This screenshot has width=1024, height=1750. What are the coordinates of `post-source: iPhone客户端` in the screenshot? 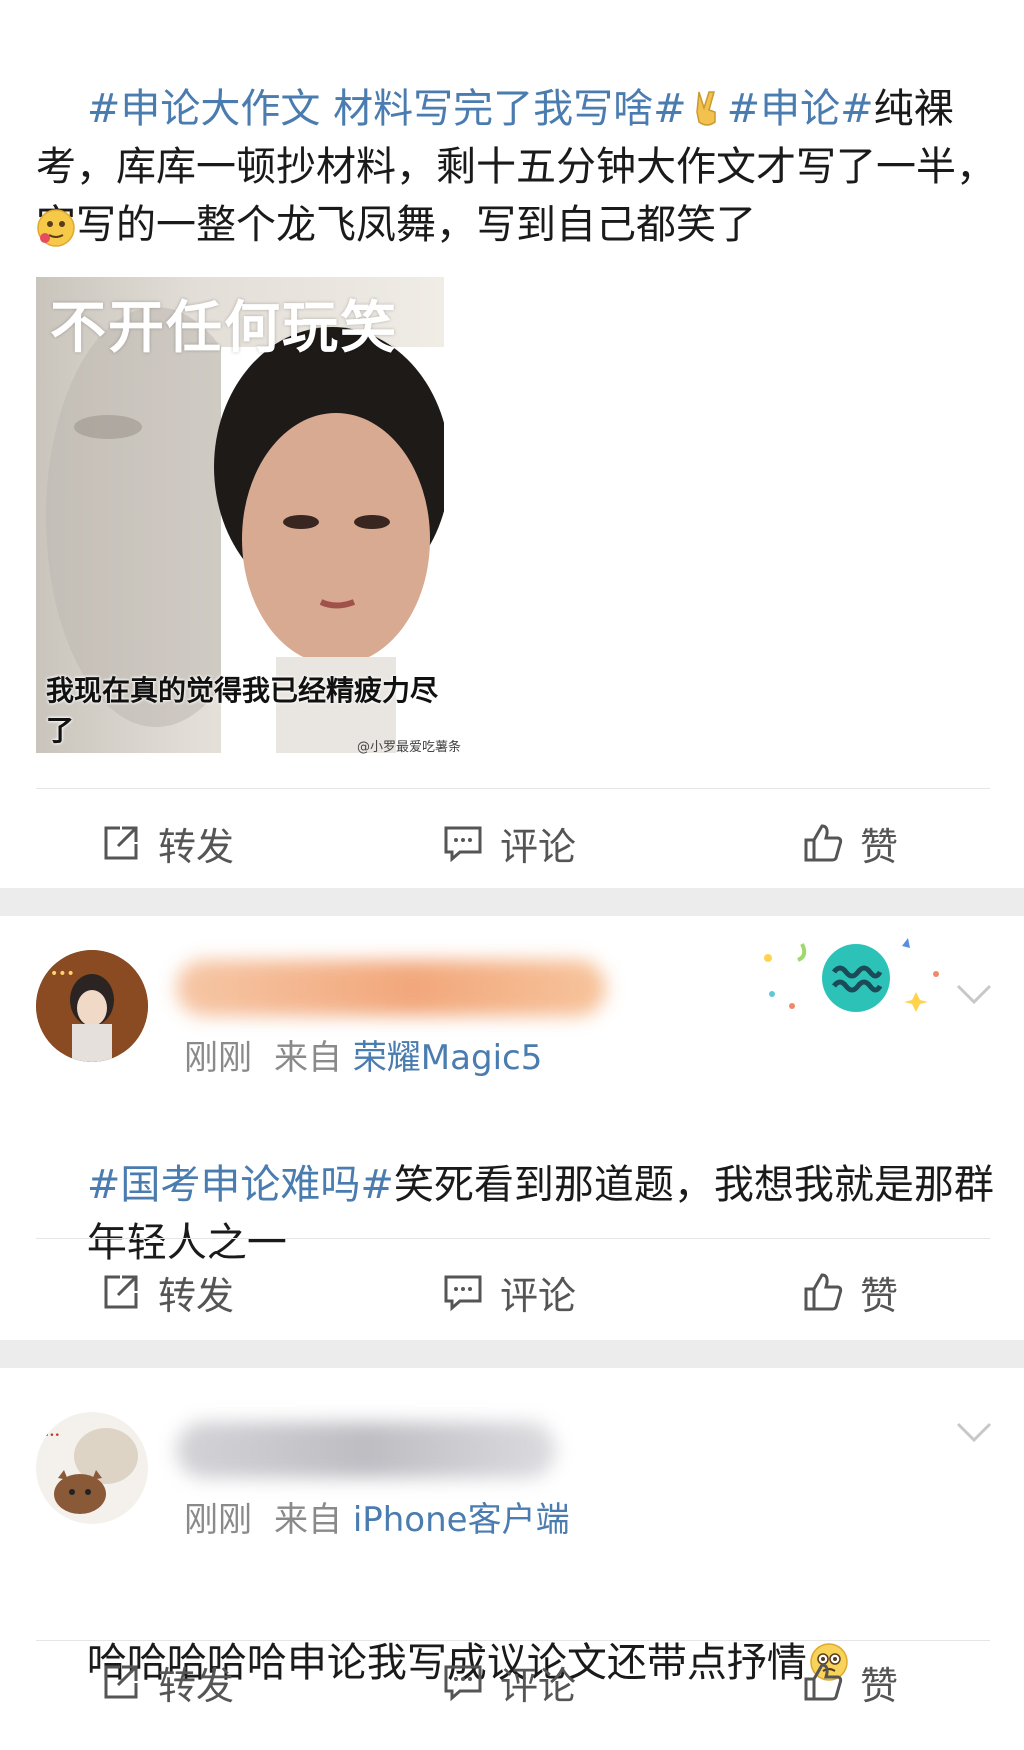 It's located at (461, 1520).